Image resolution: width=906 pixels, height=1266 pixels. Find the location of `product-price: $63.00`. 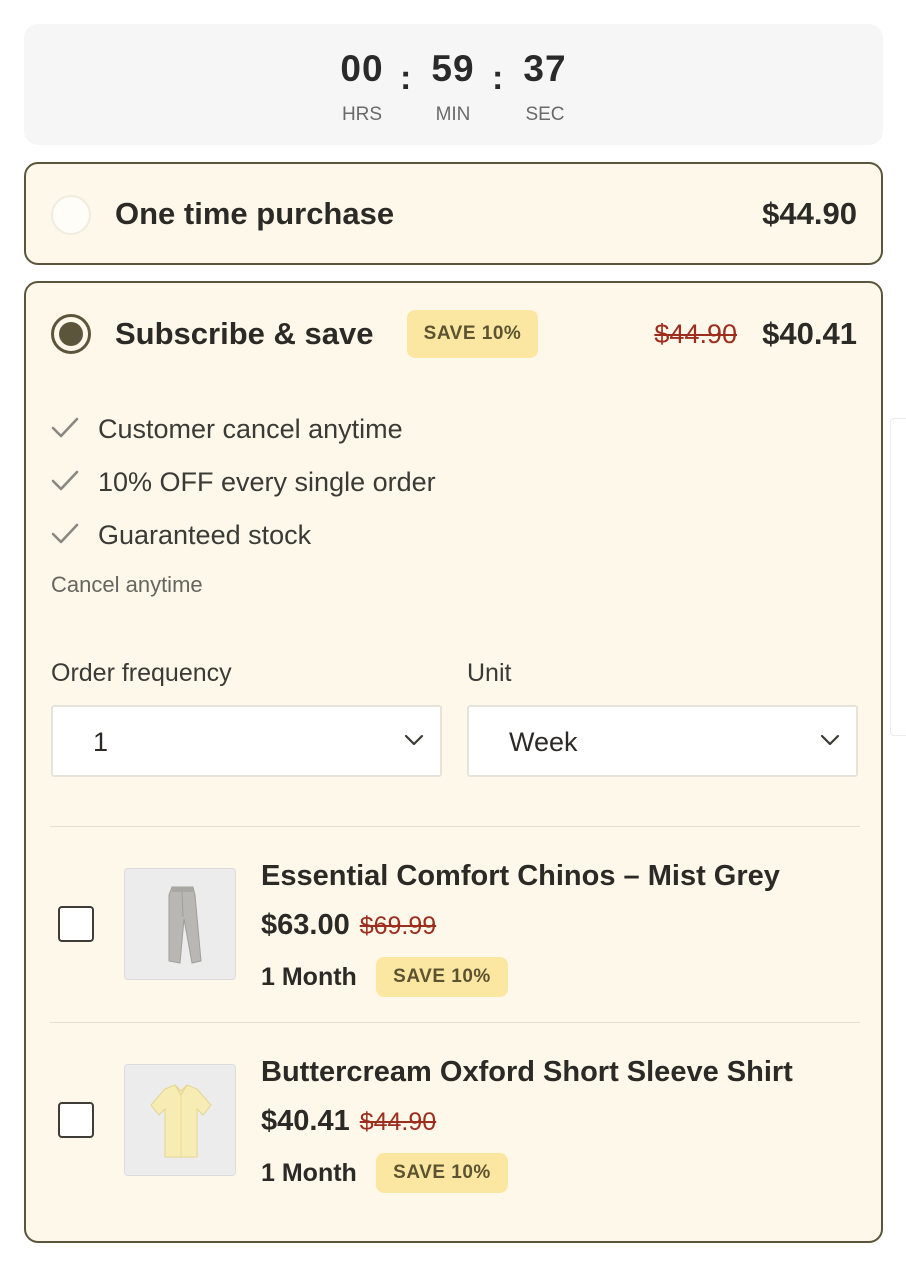

product-price: $63.00 is located at coordinates (305, 925).